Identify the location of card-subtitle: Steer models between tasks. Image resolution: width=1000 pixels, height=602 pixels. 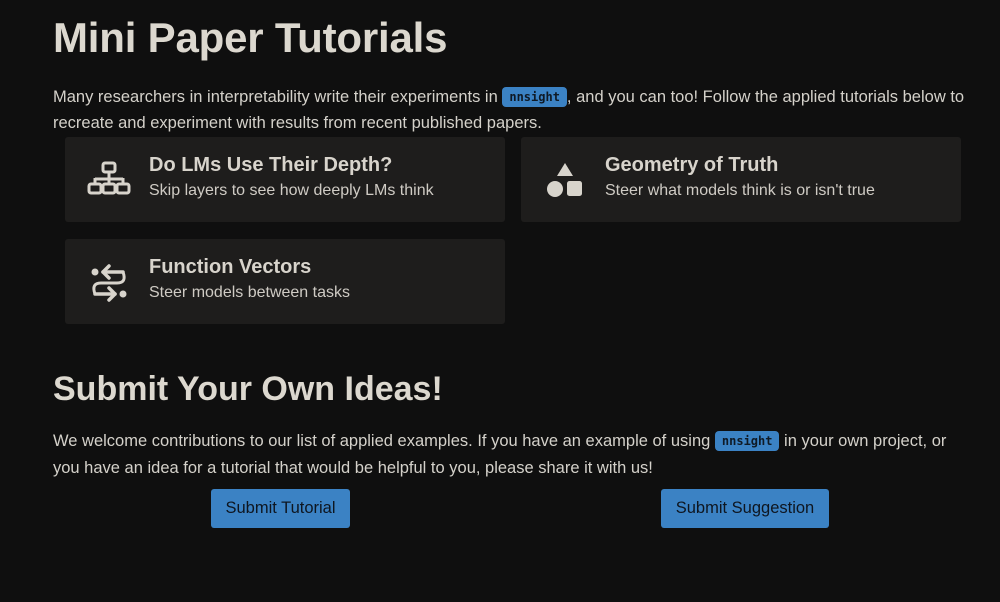
(249, 292).